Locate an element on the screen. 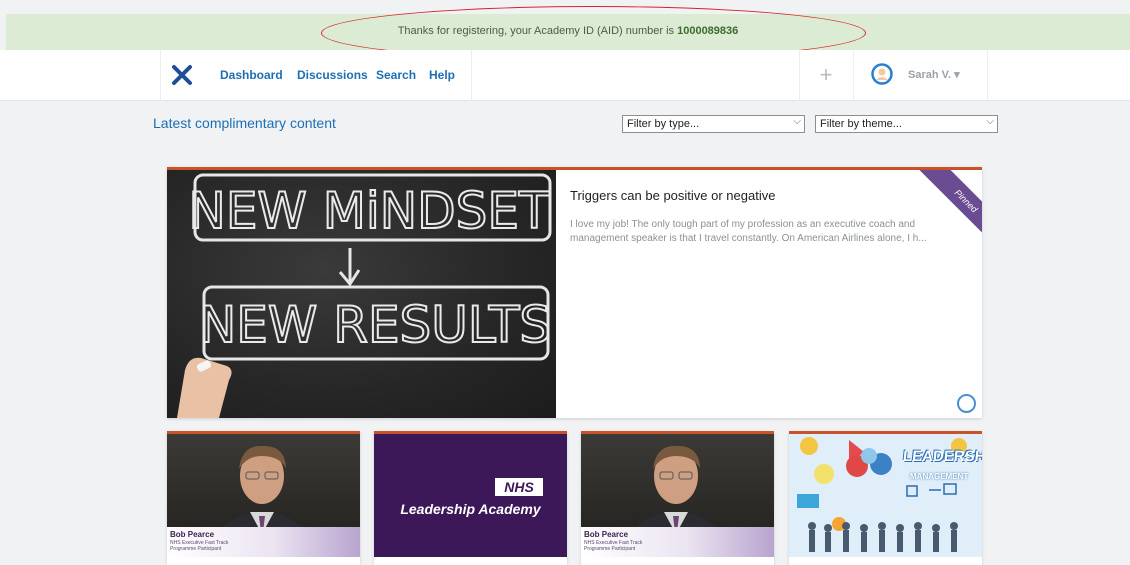  nav-link-search: Search is located at coordinates (396, 75).